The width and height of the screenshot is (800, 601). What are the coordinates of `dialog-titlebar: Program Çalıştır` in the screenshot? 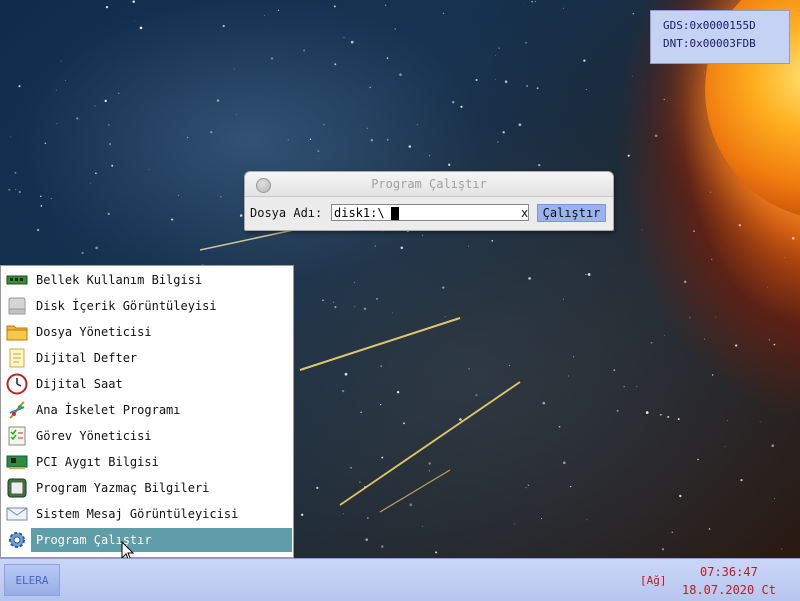 It's located at (429, 184).